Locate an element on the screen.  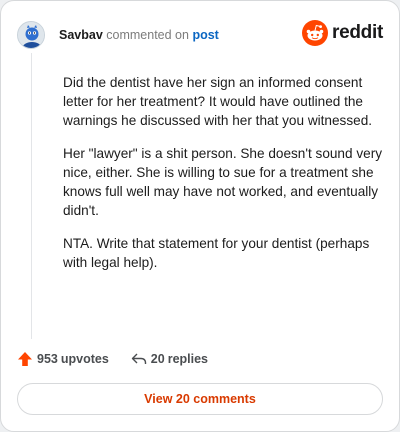
replies-label: replies is located at coordinates (188, 359).